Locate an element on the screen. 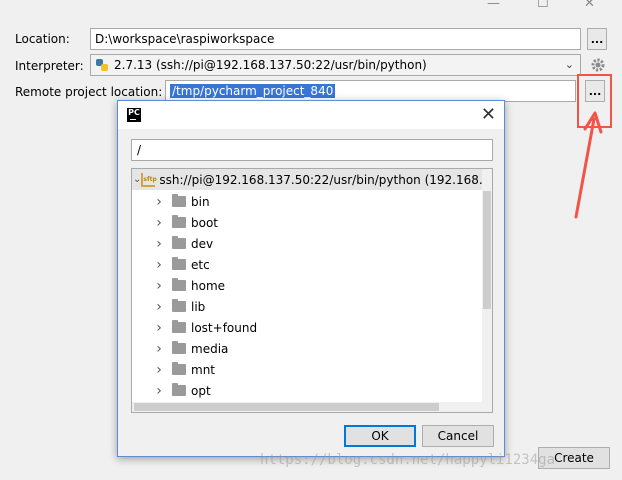 The image size is (622, 480). vertical-scrollbar is located at coordinates (487, 290).